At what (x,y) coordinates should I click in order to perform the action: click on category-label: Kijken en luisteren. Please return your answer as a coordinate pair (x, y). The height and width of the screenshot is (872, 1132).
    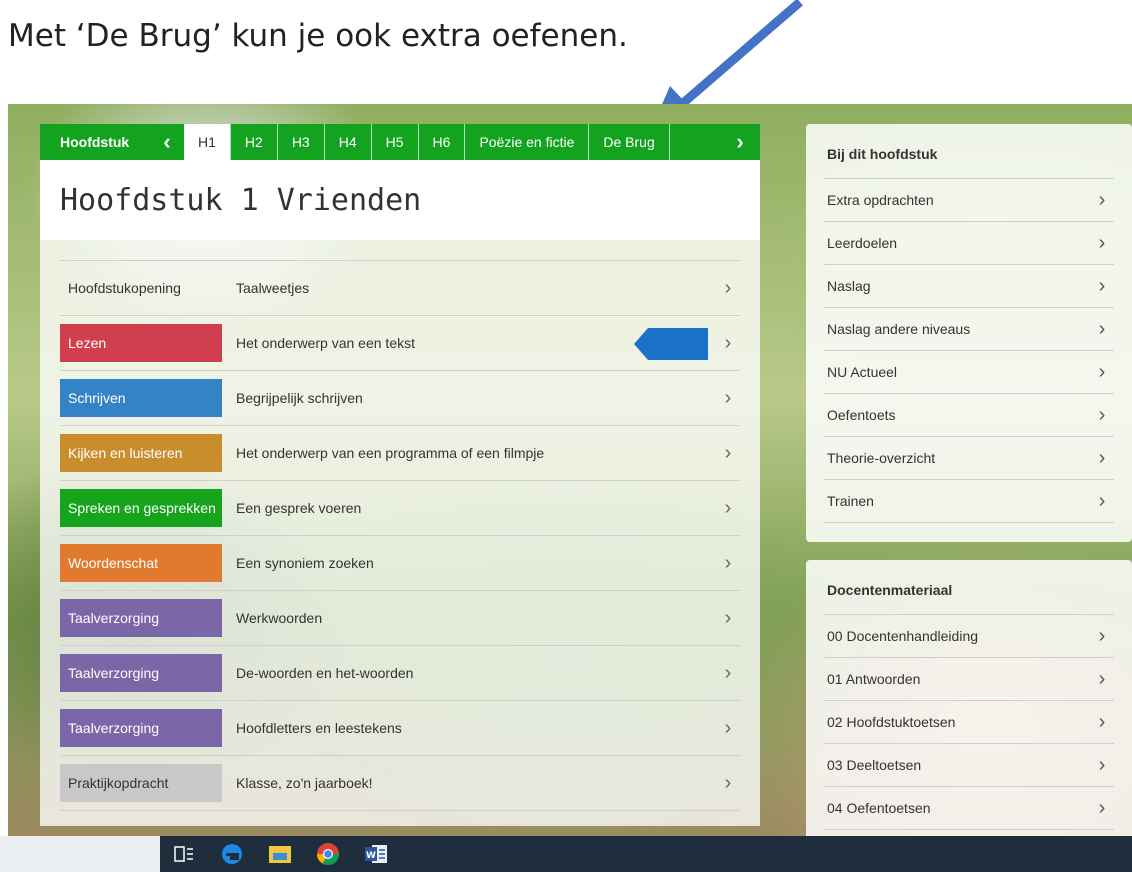
    Looking at the image, I should click on (141, 453).